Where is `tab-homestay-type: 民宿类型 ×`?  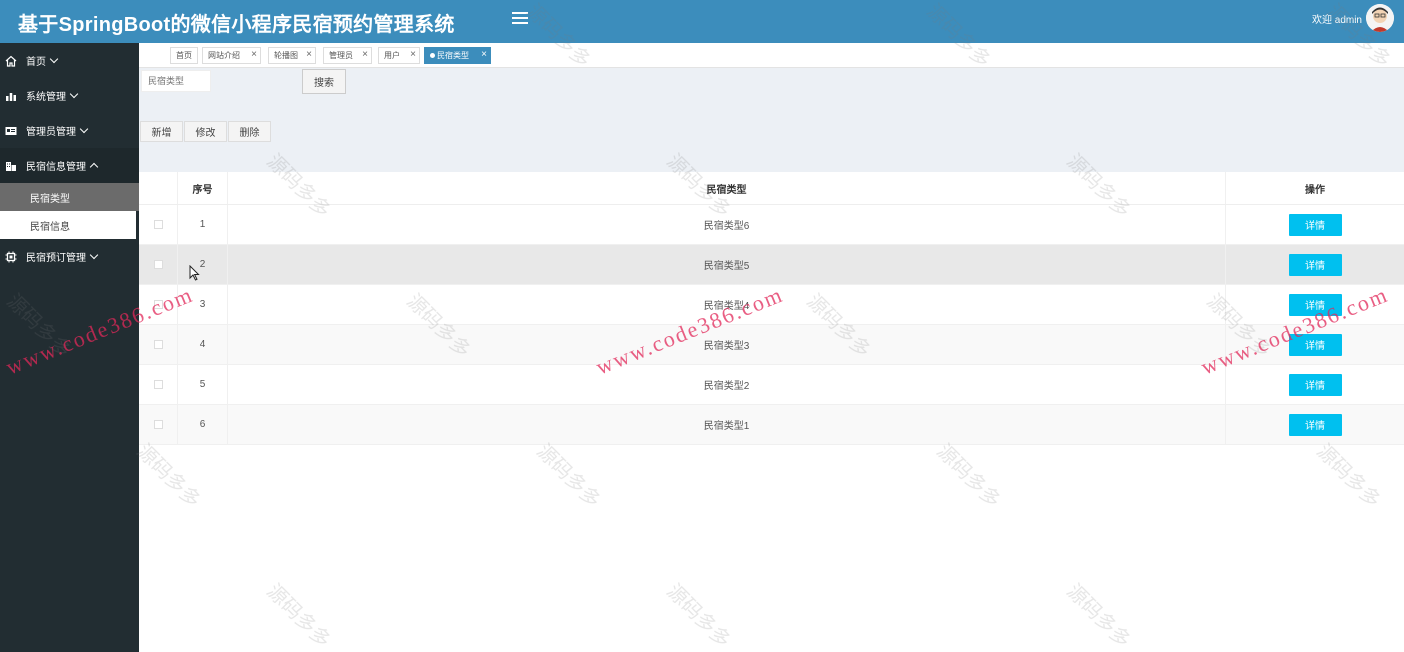
tab-homestay-type: 民宿类型 × is located at coordinates (457, 55).